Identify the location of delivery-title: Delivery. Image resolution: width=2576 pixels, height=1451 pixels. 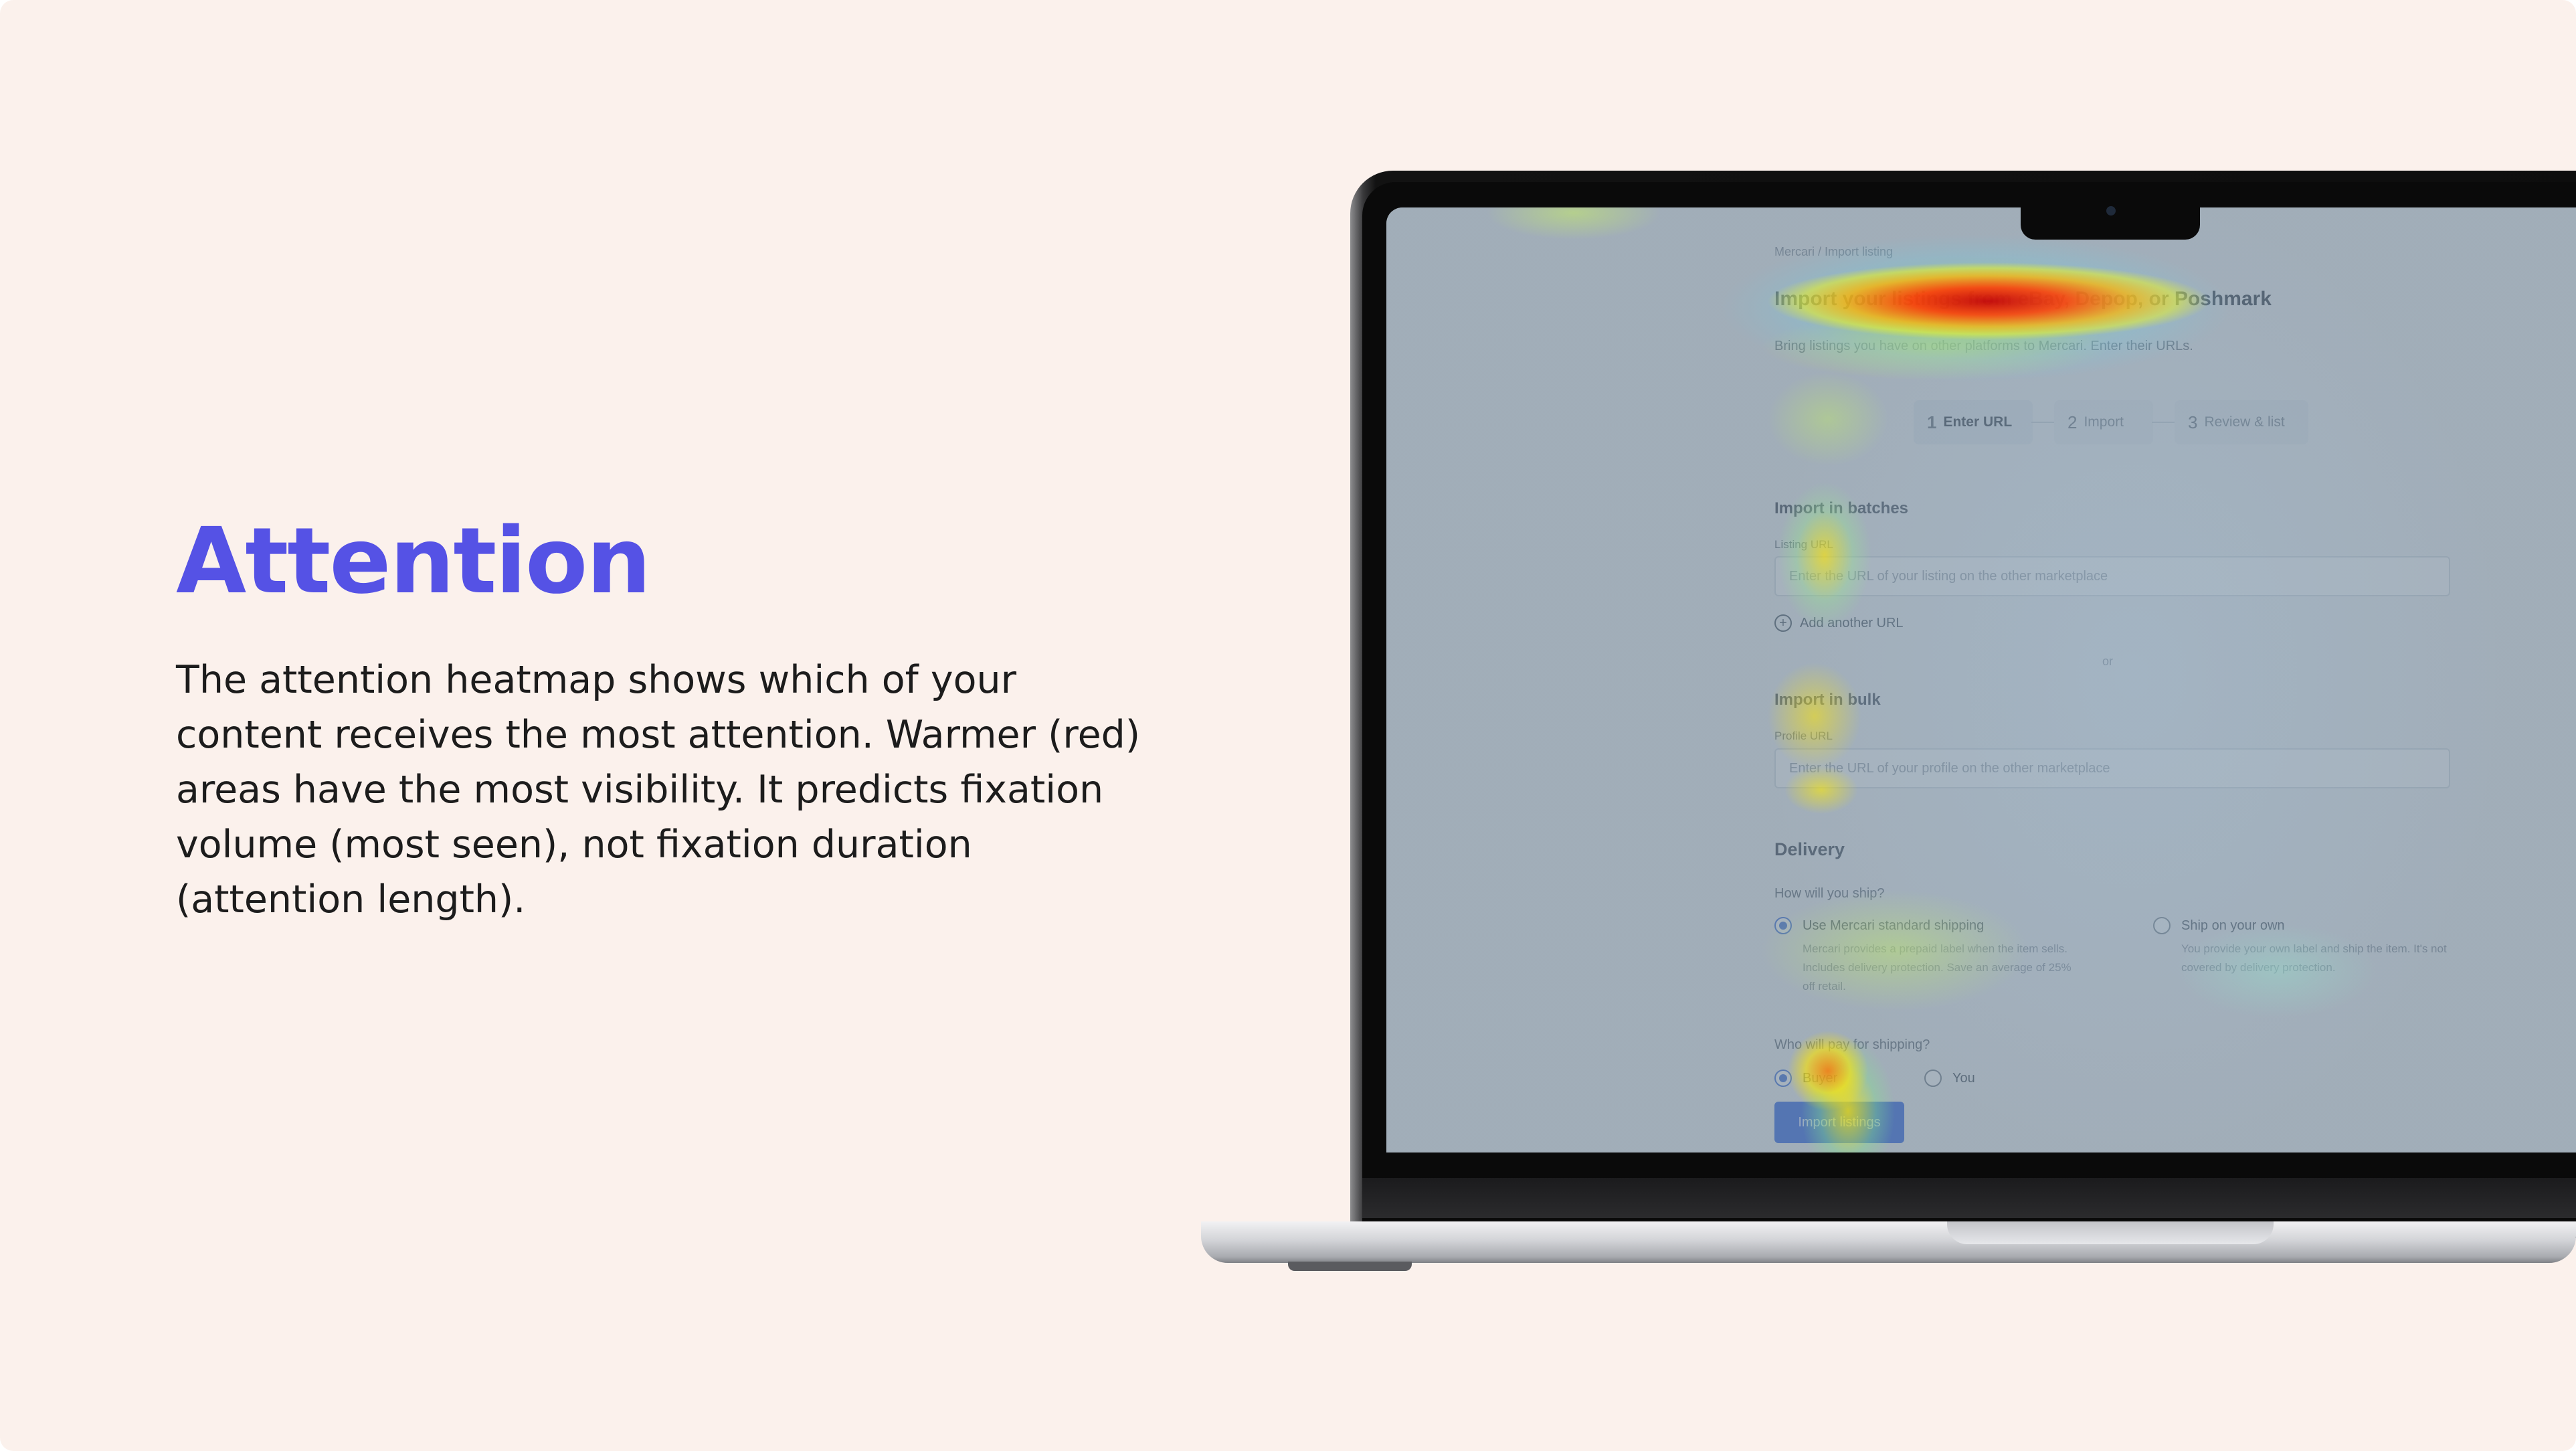
(1810, 849).